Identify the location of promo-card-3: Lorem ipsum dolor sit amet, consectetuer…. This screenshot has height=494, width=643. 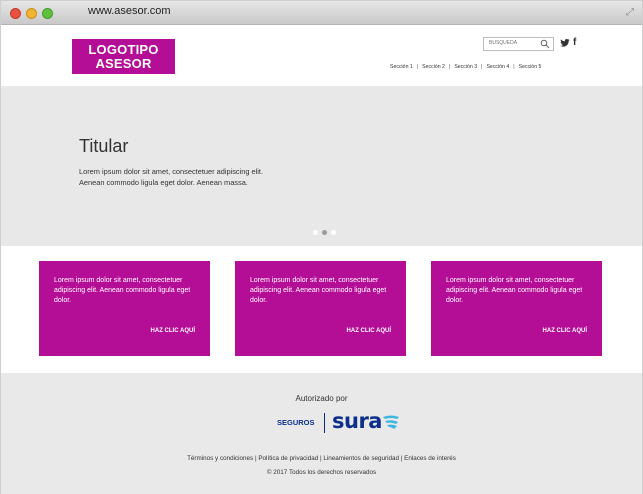
(516, 308).